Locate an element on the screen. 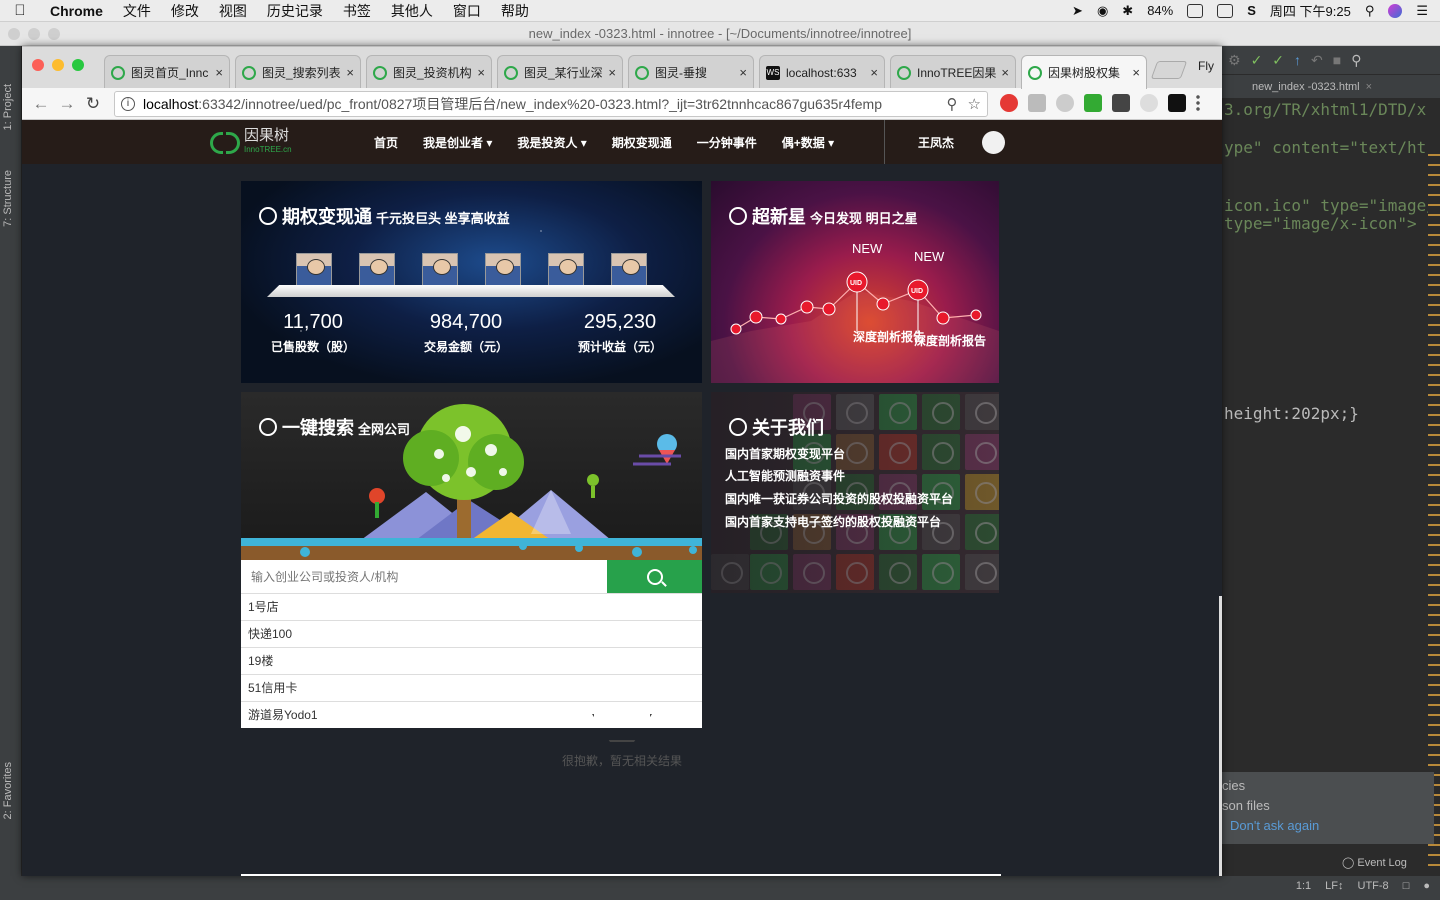 Image resolution: width=1440 pixels, height=900 pixels. menu-view: 视图 is located at coordinates (233, 11).